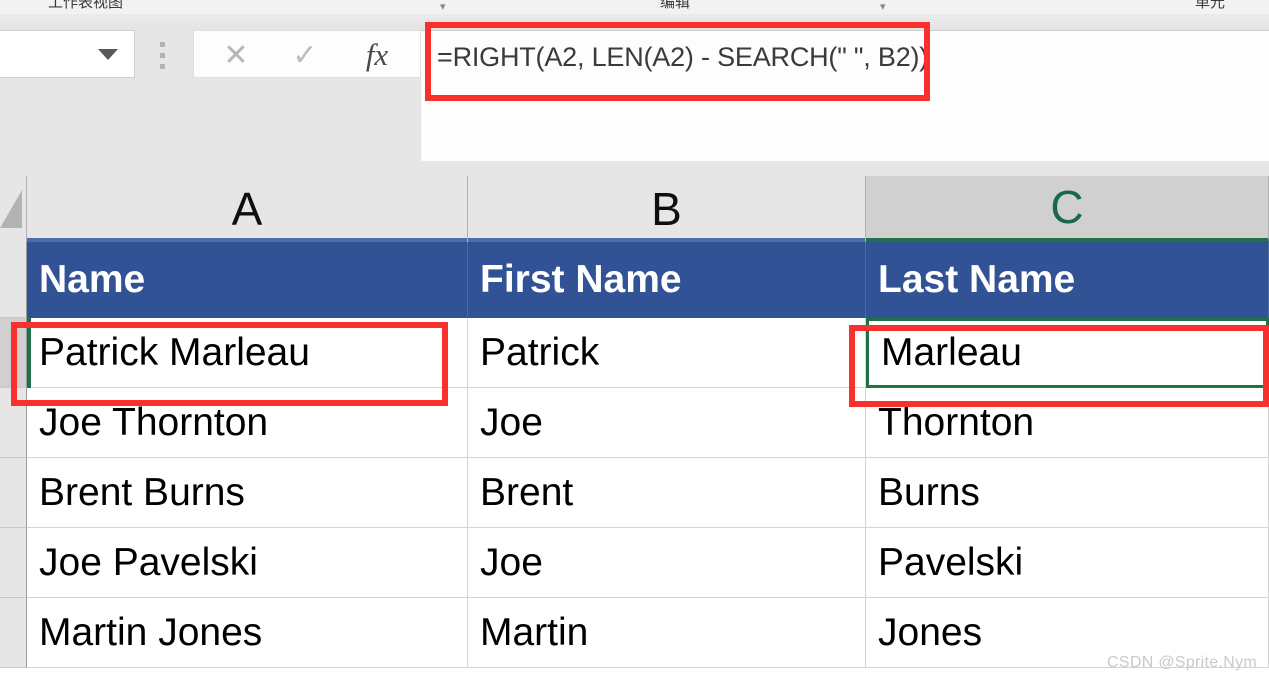  Describe the element at coordinates (667, 563) in the screenshot. I see `cell-b5: Joe` at that location.